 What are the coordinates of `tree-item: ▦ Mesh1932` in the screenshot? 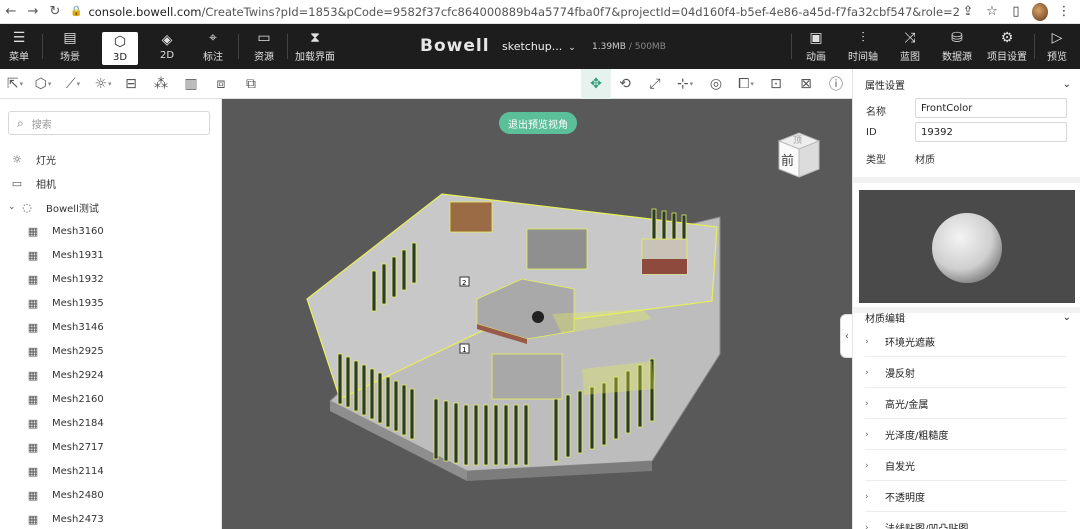 It's located at (65, 279).